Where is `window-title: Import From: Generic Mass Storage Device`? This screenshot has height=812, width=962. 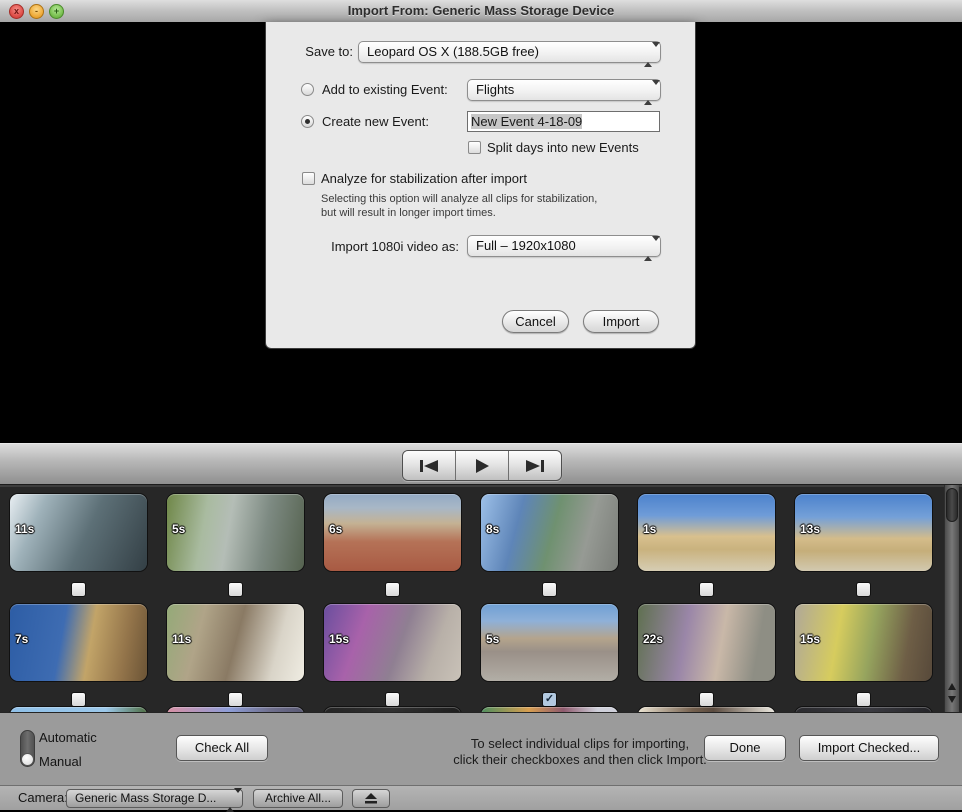
window-title: Import From: Generic Mass Storage Device is located at coordinates (481, 10).